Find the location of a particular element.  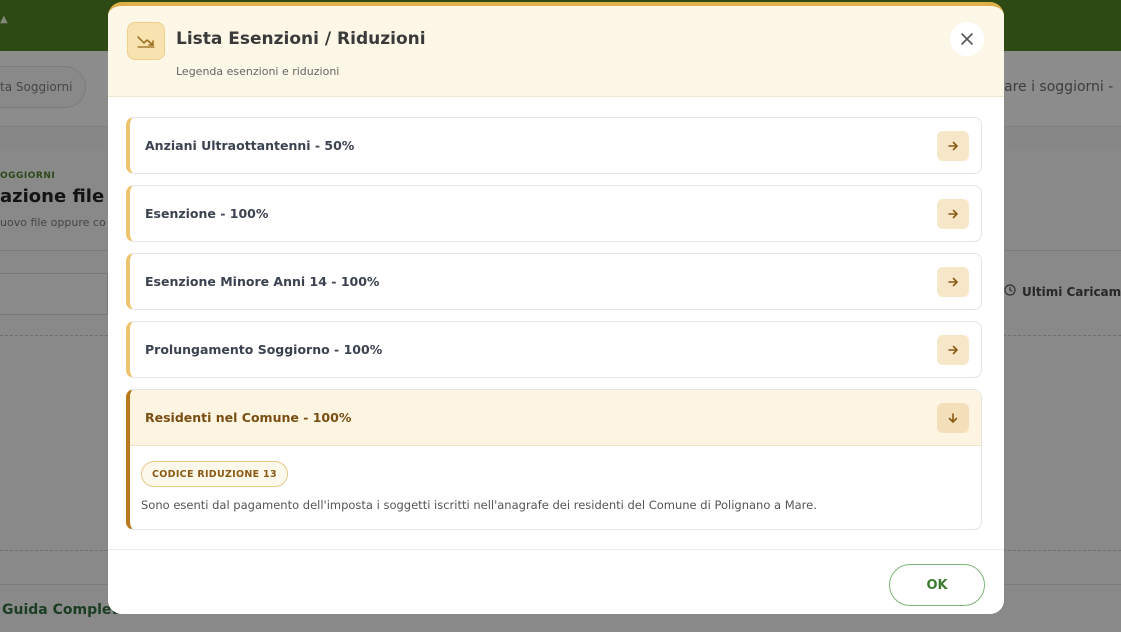

exemption-label: Residenti nel Comune - 100% is located at coordinates (248, 417).